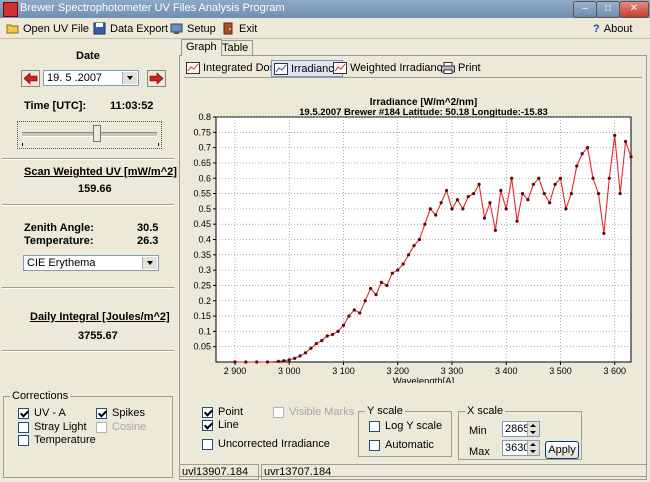 This screenshot has width=650, height=482. I want to click on maximize-button: □, so click(608, 9).